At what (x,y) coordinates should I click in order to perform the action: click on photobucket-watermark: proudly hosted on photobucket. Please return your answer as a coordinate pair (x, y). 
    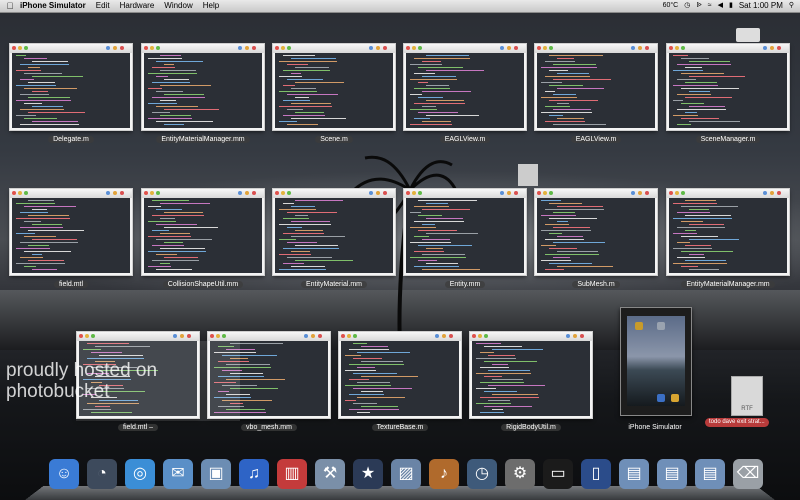
    Looking at the image, I should click on (81, 381).